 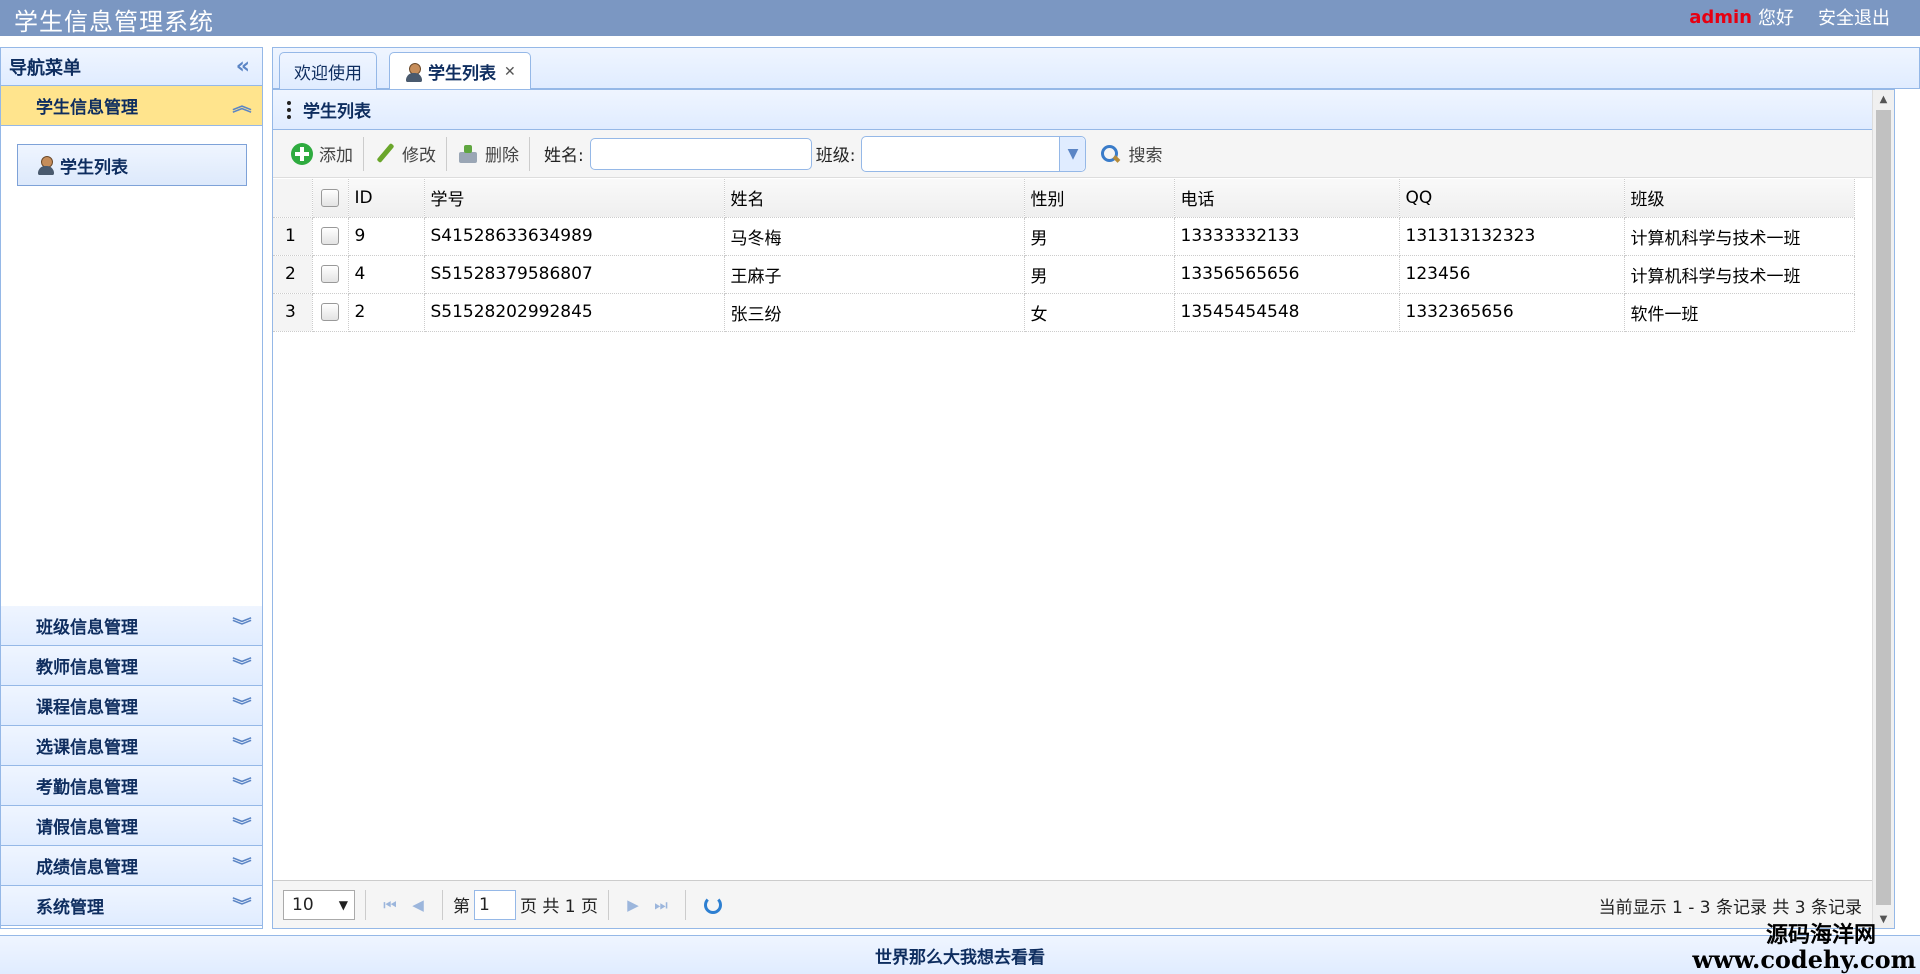 What do you see at coordinates (1789, 17) in the screenshot?
I see `user-area: admin 您好 安全退出` at bounding box center [1789, 17].